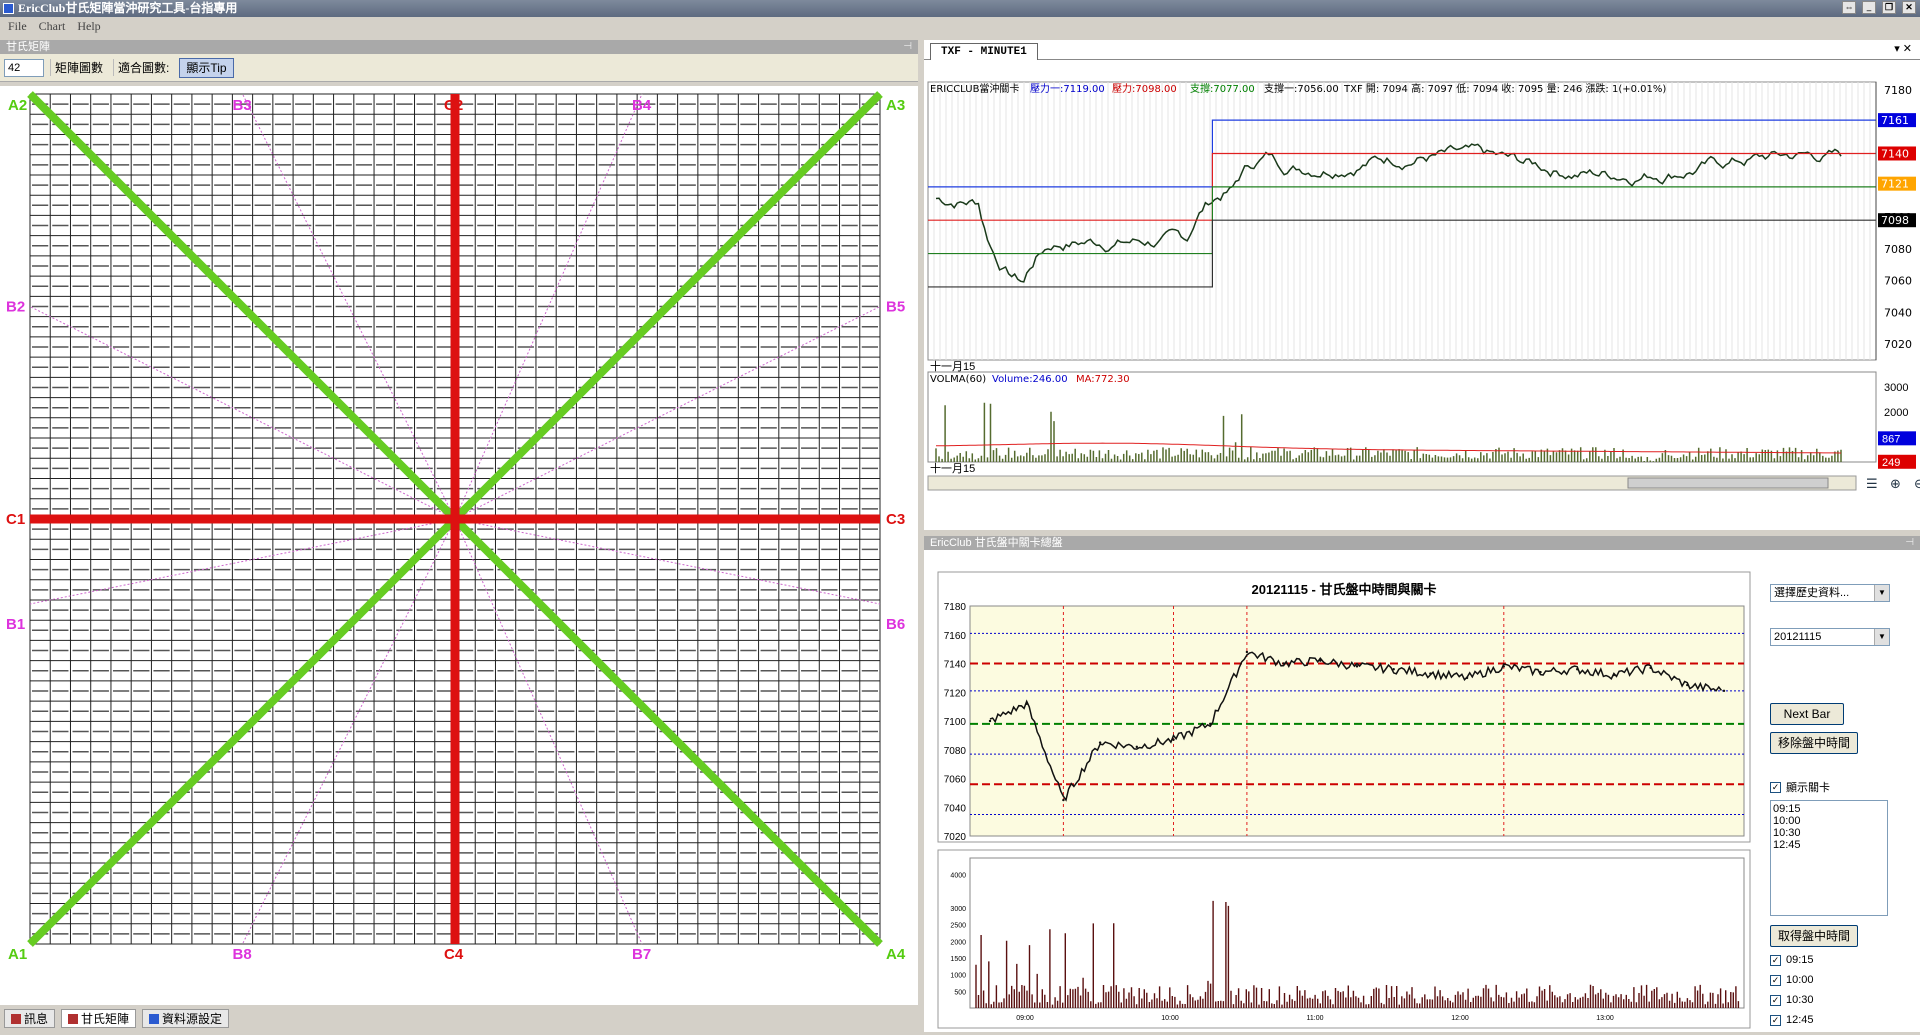  I want to click on tab-data-source: 資料源設定, so click(186, 1018).